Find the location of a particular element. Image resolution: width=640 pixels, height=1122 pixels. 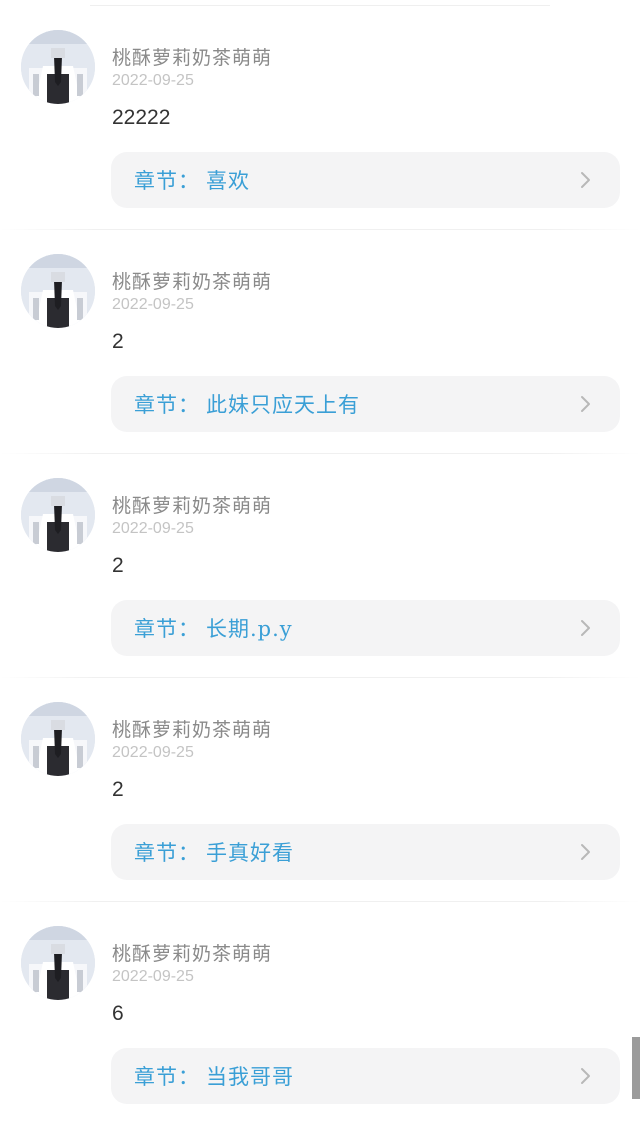

comment-content: 22222 is located at coordinates (141, 117).